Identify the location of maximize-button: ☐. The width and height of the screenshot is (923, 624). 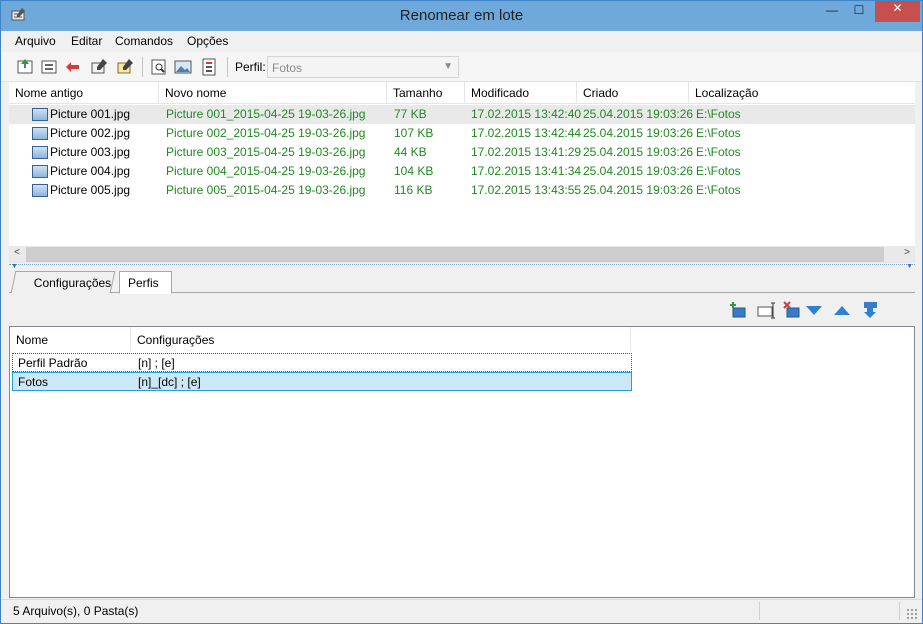
(859, 14).